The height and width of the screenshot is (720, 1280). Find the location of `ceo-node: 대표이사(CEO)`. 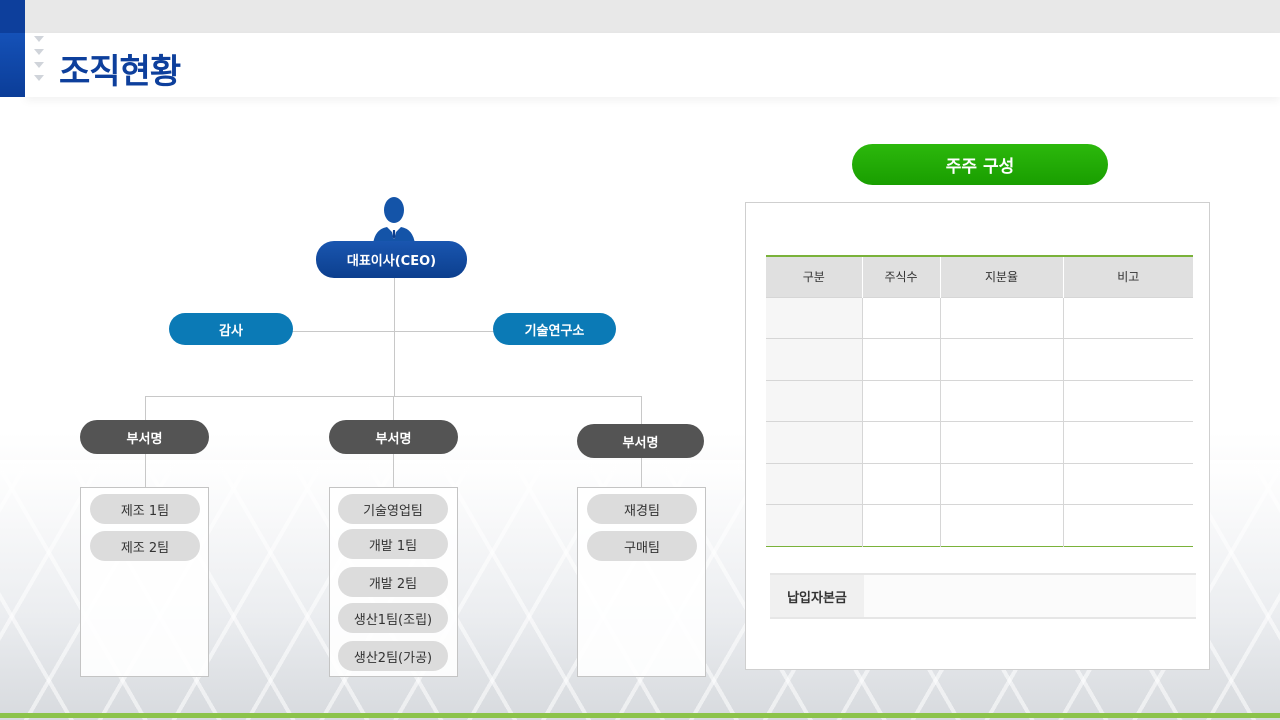

ceo-node: 대표이사(CEO) is located at coordinates (391, 259).